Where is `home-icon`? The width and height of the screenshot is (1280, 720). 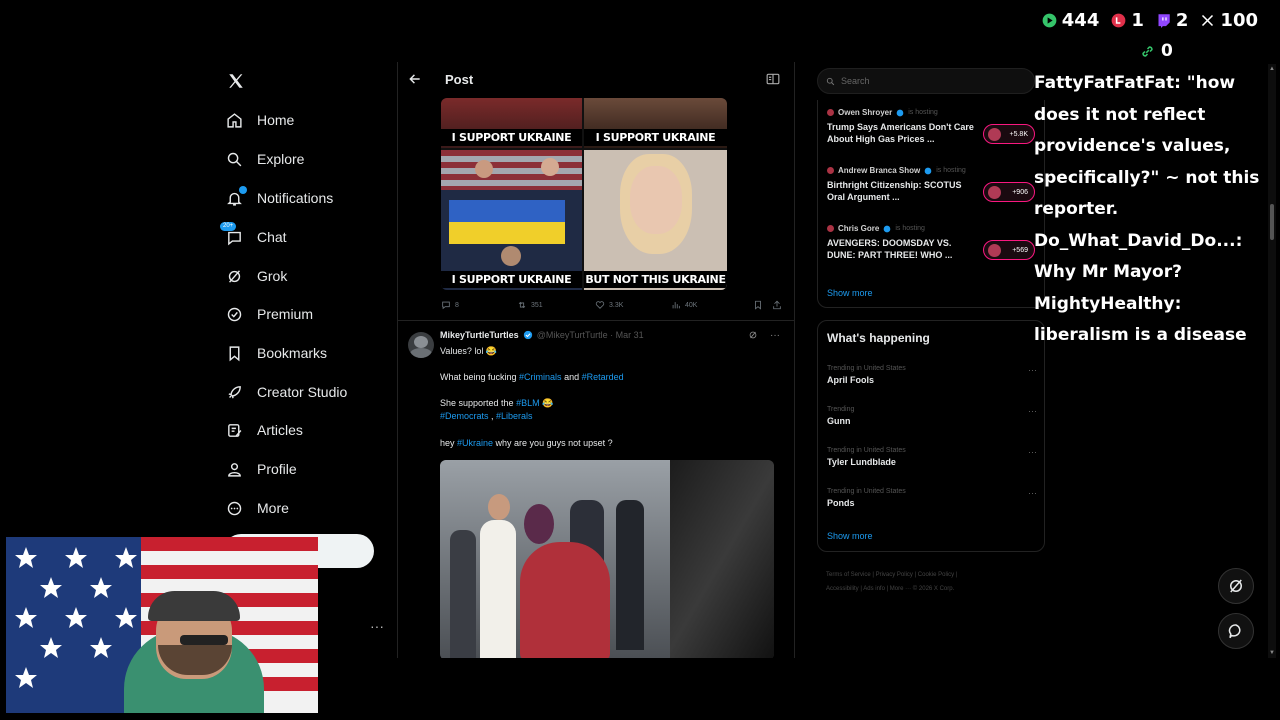
home-icon is located at coordinates (234, 120).